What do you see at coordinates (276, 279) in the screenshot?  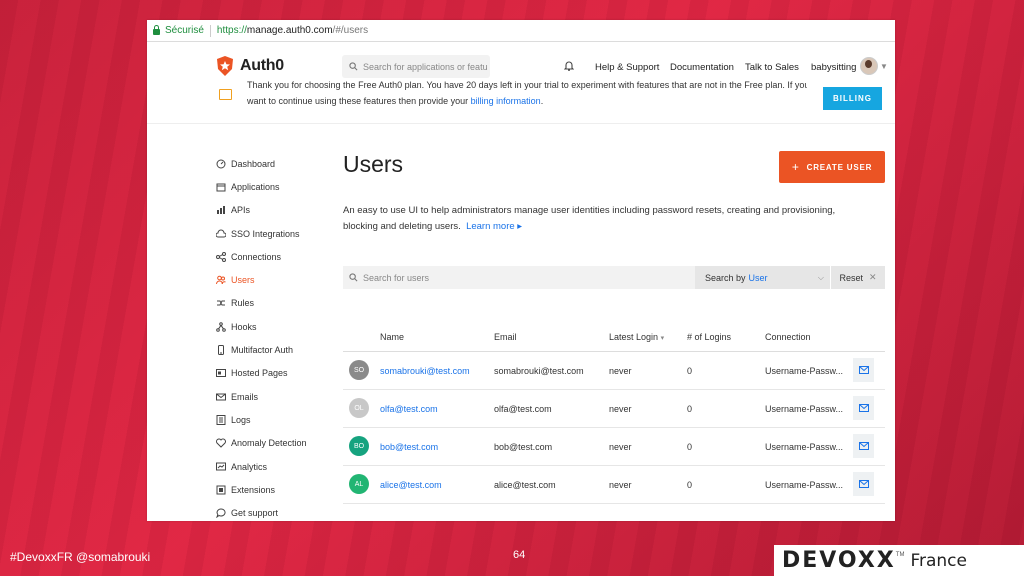 I see `sidebar-item-users: Users` at bounding box center [276, 279].